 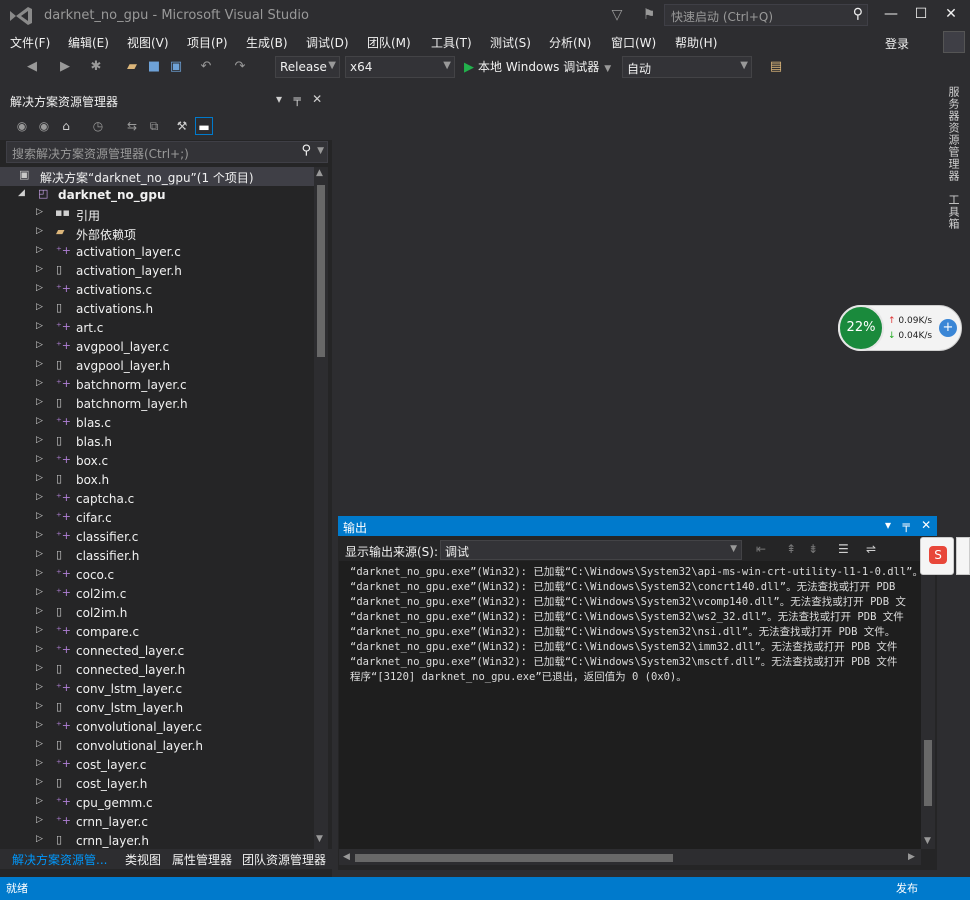 What do you see at coordinates (30, 42) in the screenshot?
I see `menu-file: 文件(F)` at bounding box center [30, 42].